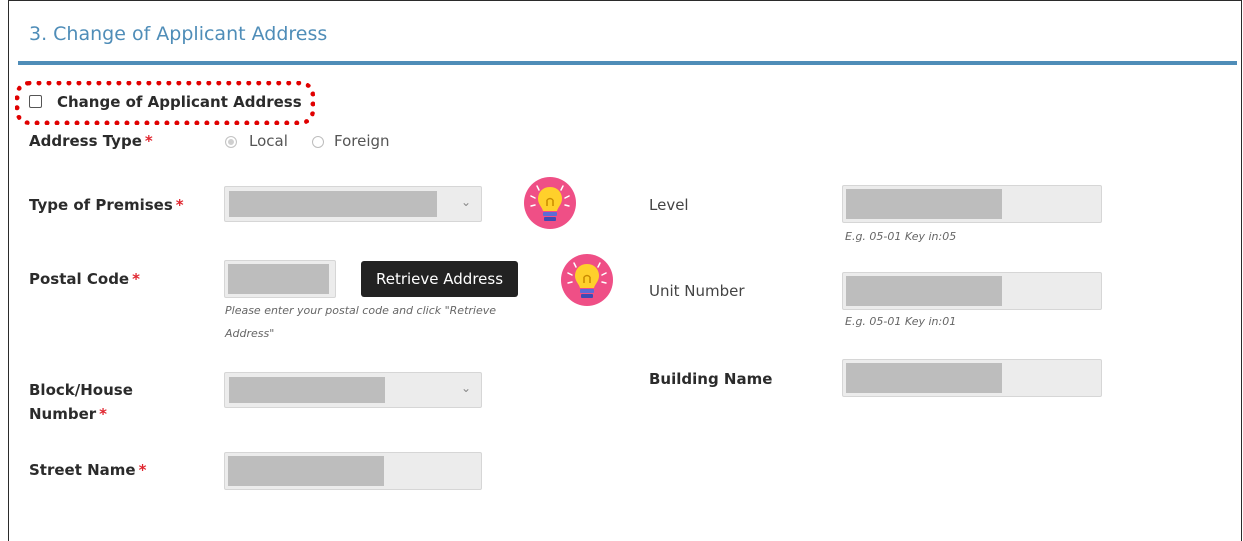 This screenshot has width=1243, height=541. I want to click on level-hint: E.g. 05-01 Key in:05, so click(901, 236).